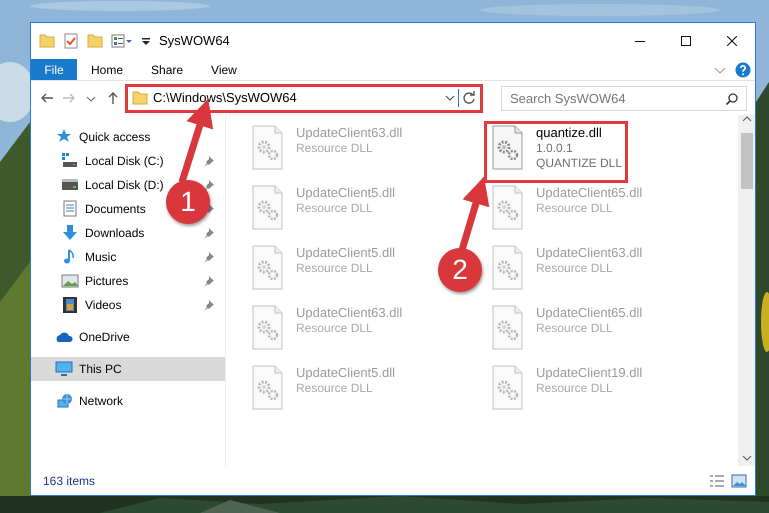 The height and width of the screenshot is (513, 769). I want to click on sidebar-item: Downloads, so click(128, 233).